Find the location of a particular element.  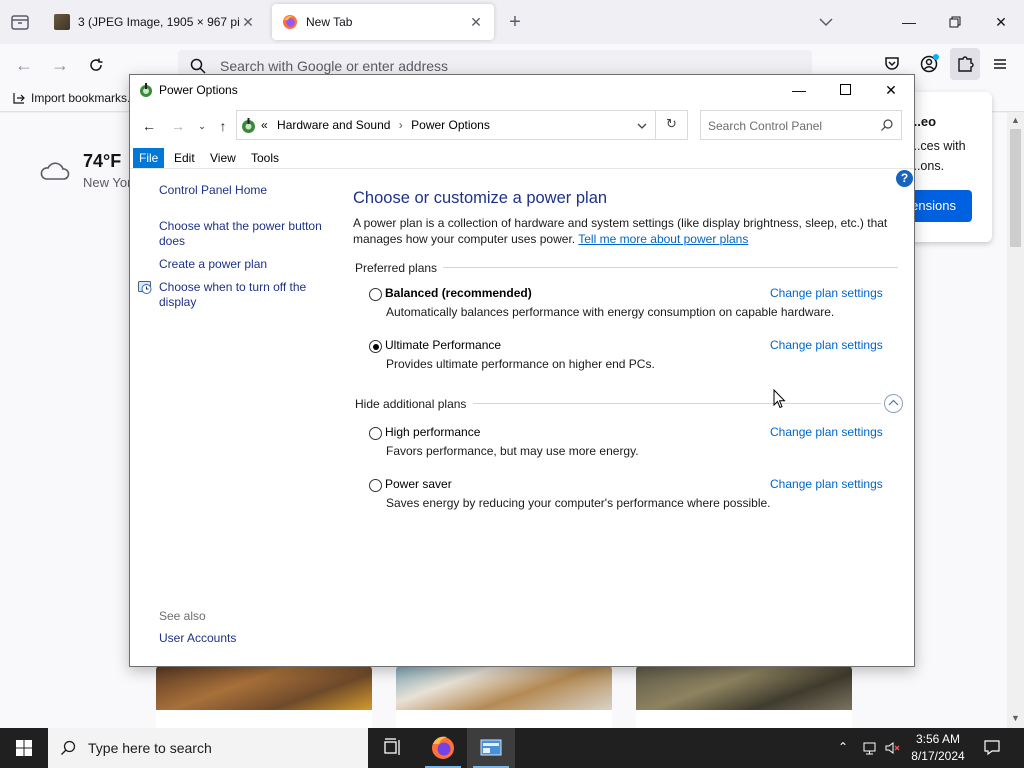

scroll-down-icon: ▼ is located at coordinates (1015, 719).